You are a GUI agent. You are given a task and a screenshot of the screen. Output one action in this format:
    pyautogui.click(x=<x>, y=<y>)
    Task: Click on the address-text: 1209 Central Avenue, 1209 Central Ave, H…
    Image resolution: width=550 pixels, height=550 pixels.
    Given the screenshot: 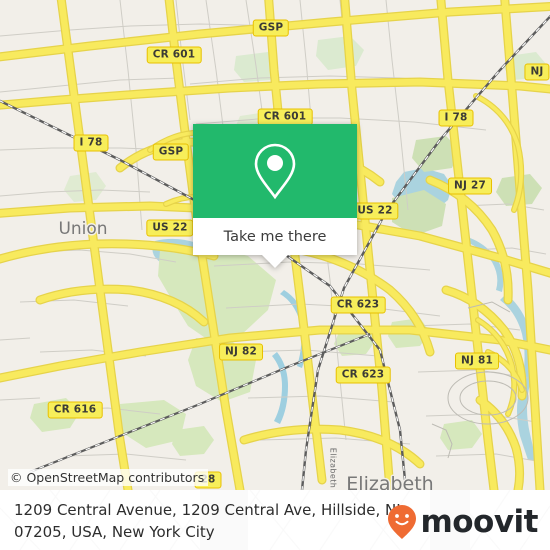 What is the action you would take?
    pyautogui.click(x=214, y=521)
    